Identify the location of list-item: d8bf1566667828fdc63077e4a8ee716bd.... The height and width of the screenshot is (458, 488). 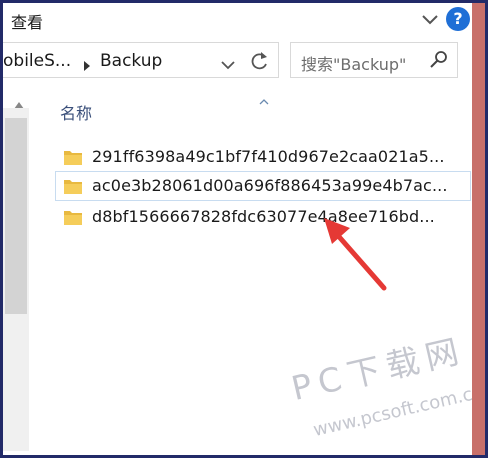
(263, 217).